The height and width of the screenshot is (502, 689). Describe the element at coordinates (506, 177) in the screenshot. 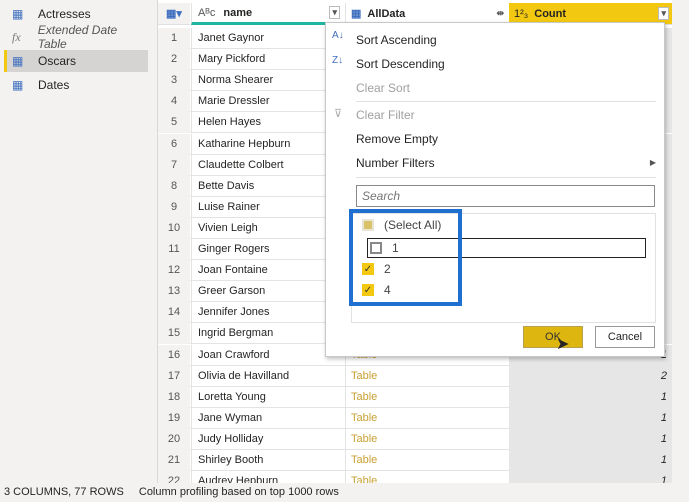

I see `divider` at that location.